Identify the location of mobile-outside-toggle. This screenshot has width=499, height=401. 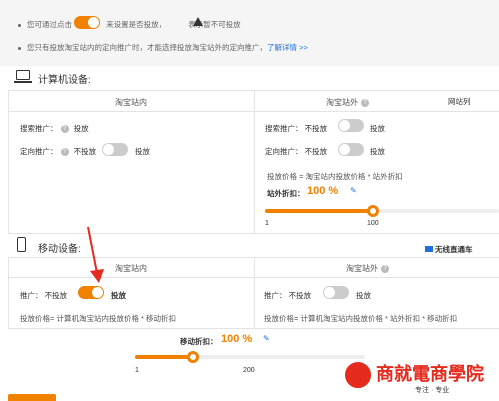
(336, 292).